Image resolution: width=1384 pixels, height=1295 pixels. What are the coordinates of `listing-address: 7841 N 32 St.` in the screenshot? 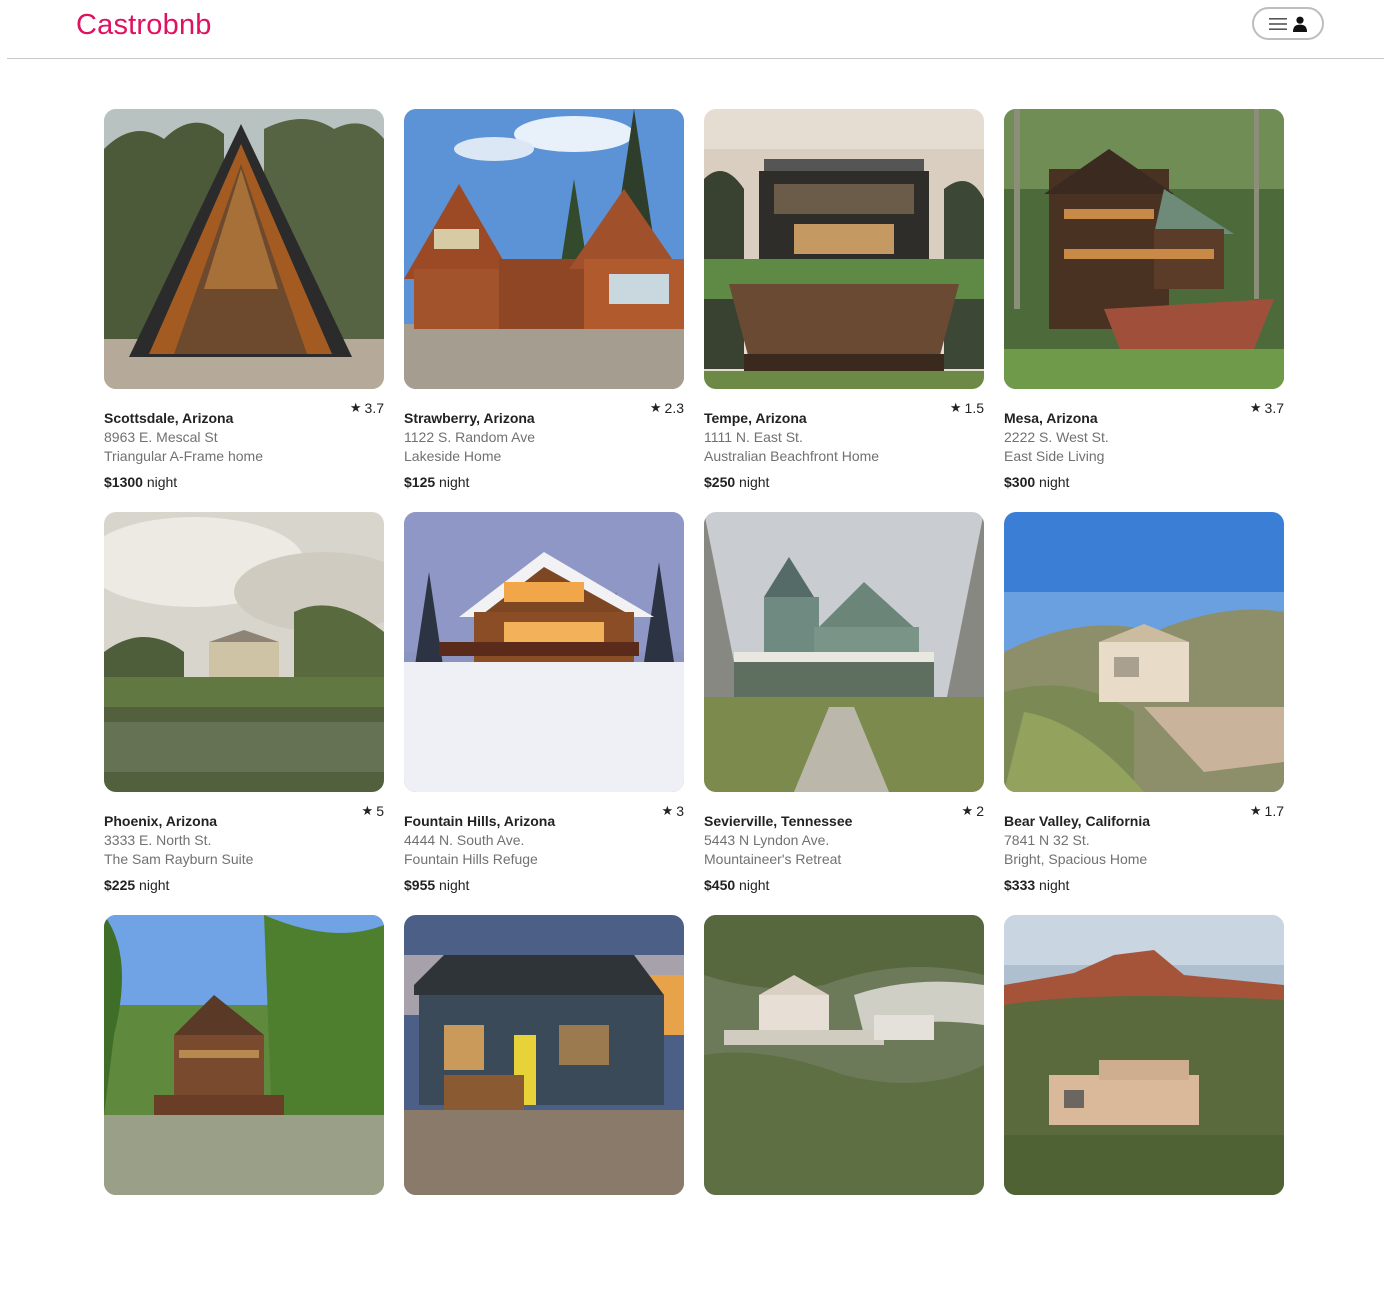 It's located at (1047, 840).